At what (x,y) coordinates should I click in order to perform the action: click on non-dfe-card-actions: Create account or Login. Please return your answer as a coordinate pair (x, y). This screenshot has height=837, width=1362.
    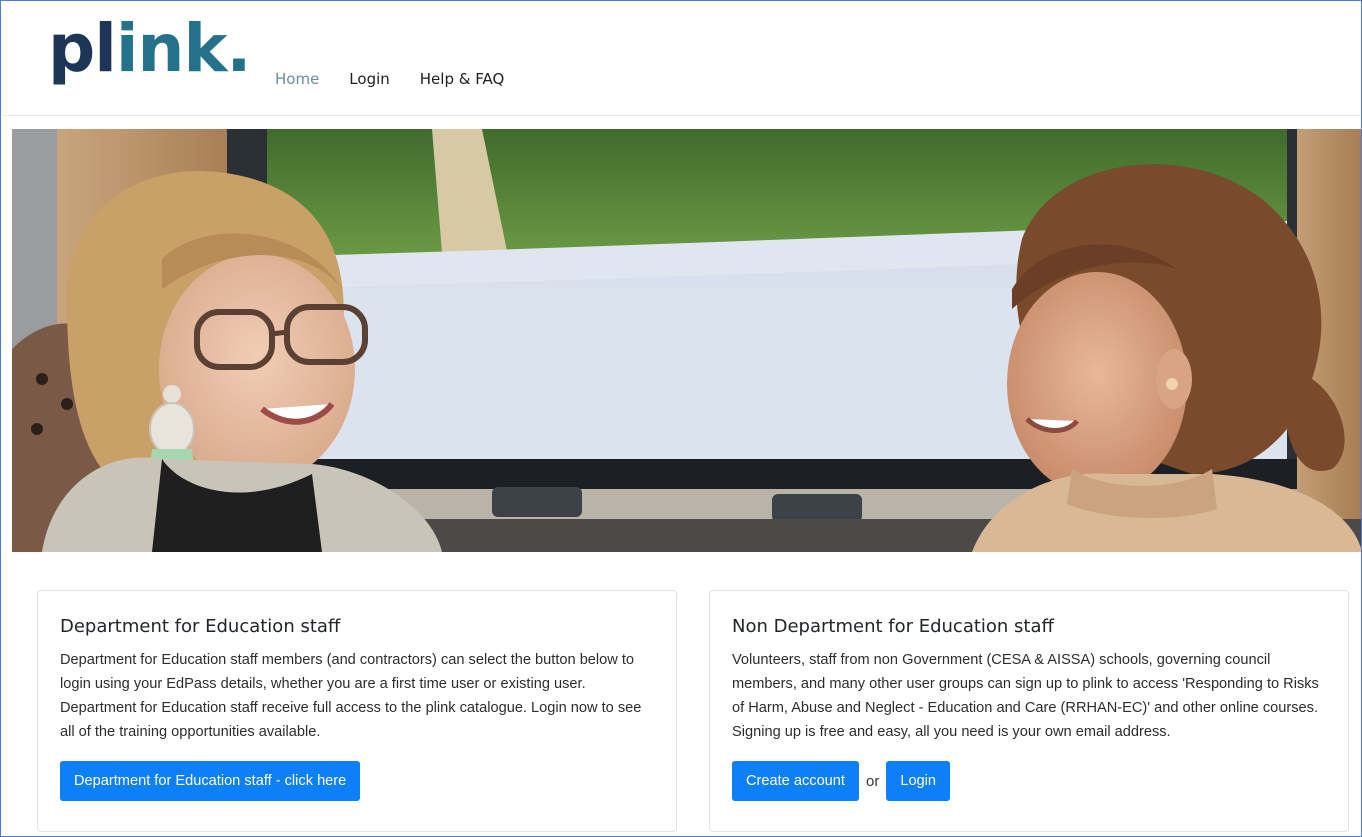
    Looking at the image, I should click on (1029, 781).